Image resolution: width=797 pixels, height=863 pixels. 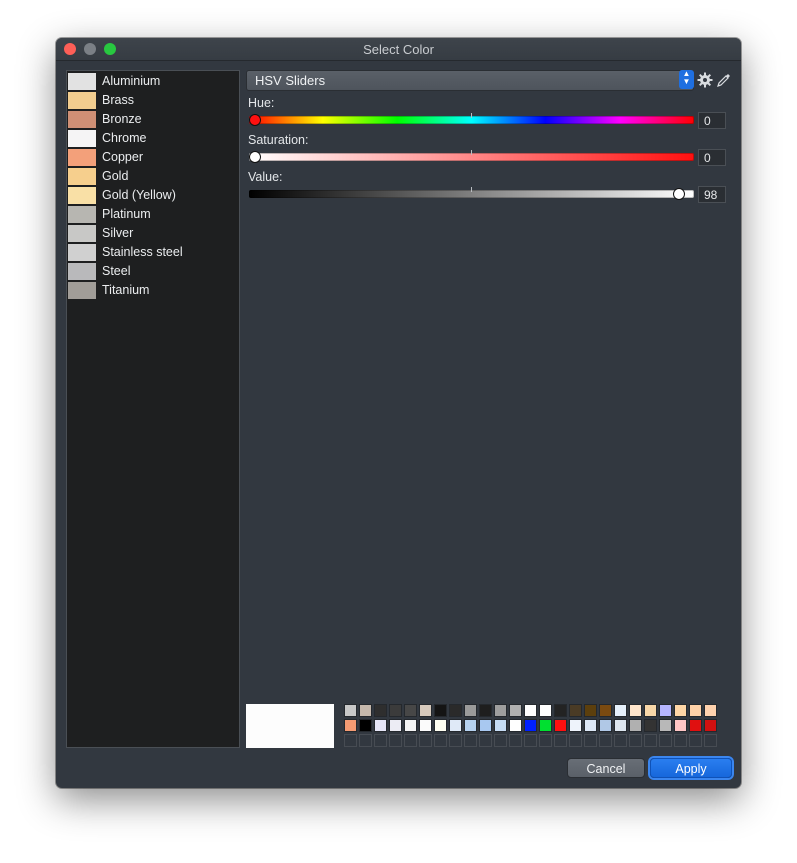 What do you see at coordinates (724, 80) in the screenshot?
I see `eyedropper-icon` at bounding box center [724, 80].